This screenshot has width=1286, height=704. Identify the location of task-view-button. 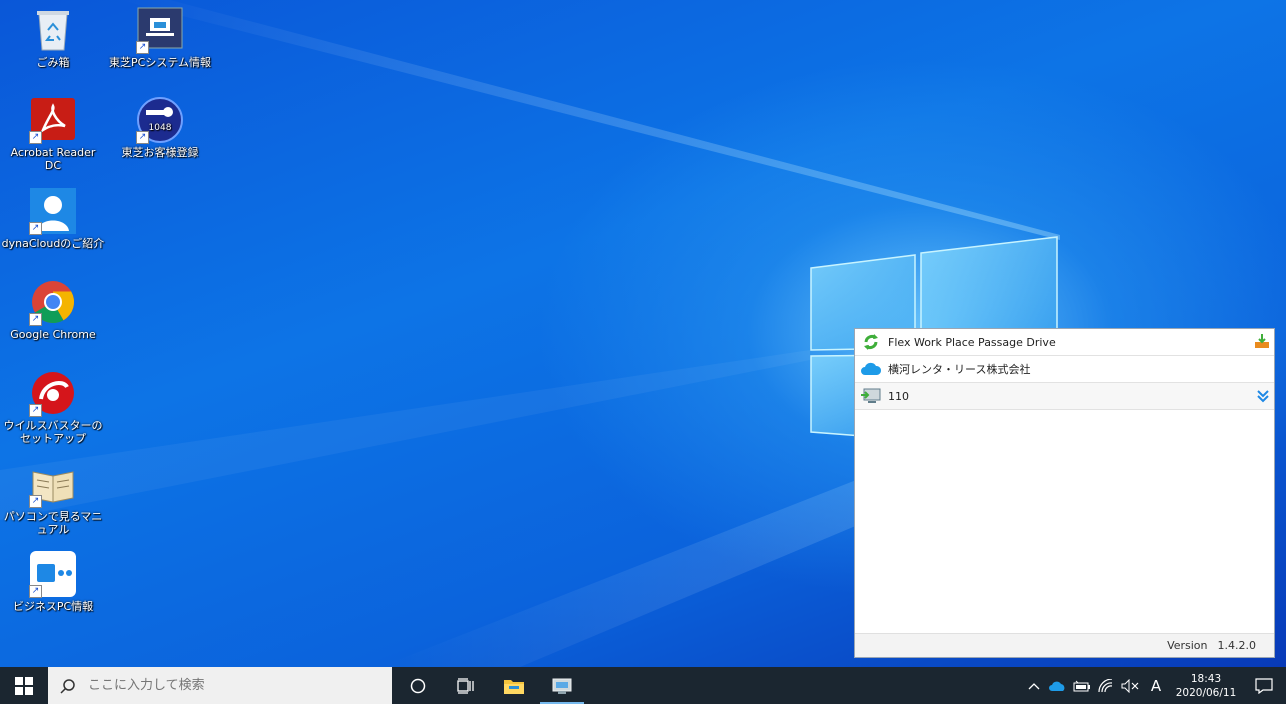
(466, 685).